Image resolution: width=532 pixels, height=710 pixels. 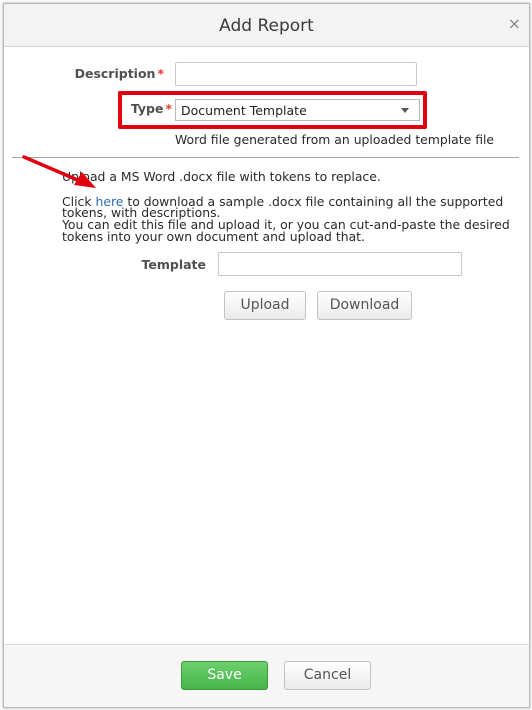 What do you see at coordinates (59, 171) in the screenshot?
I see `arrow-icon` at bounding box center [59, 171].